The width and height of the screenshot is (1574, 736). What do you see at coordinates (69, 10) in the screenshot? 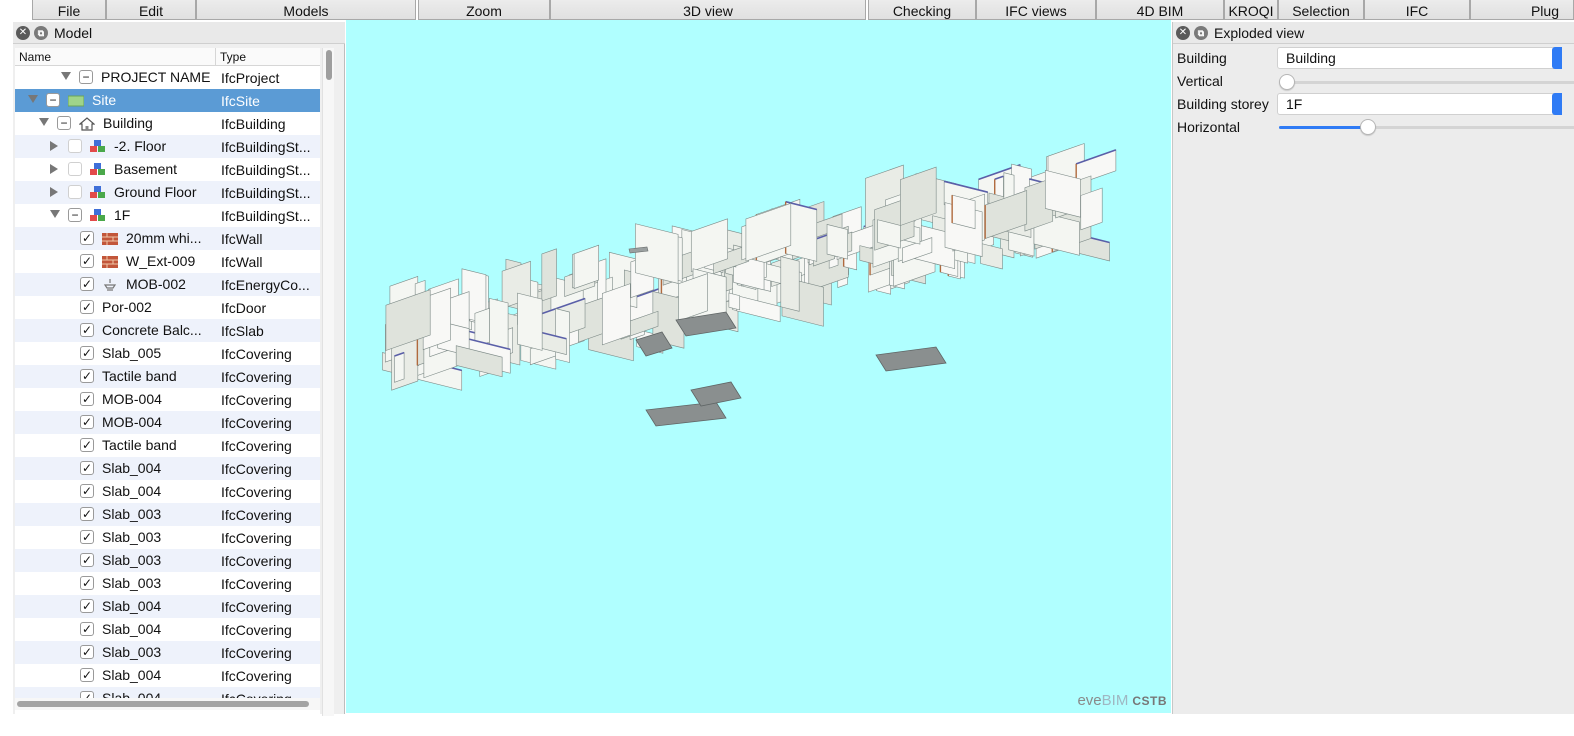
I see `tab-file: File` at bounding box center [69, 10].